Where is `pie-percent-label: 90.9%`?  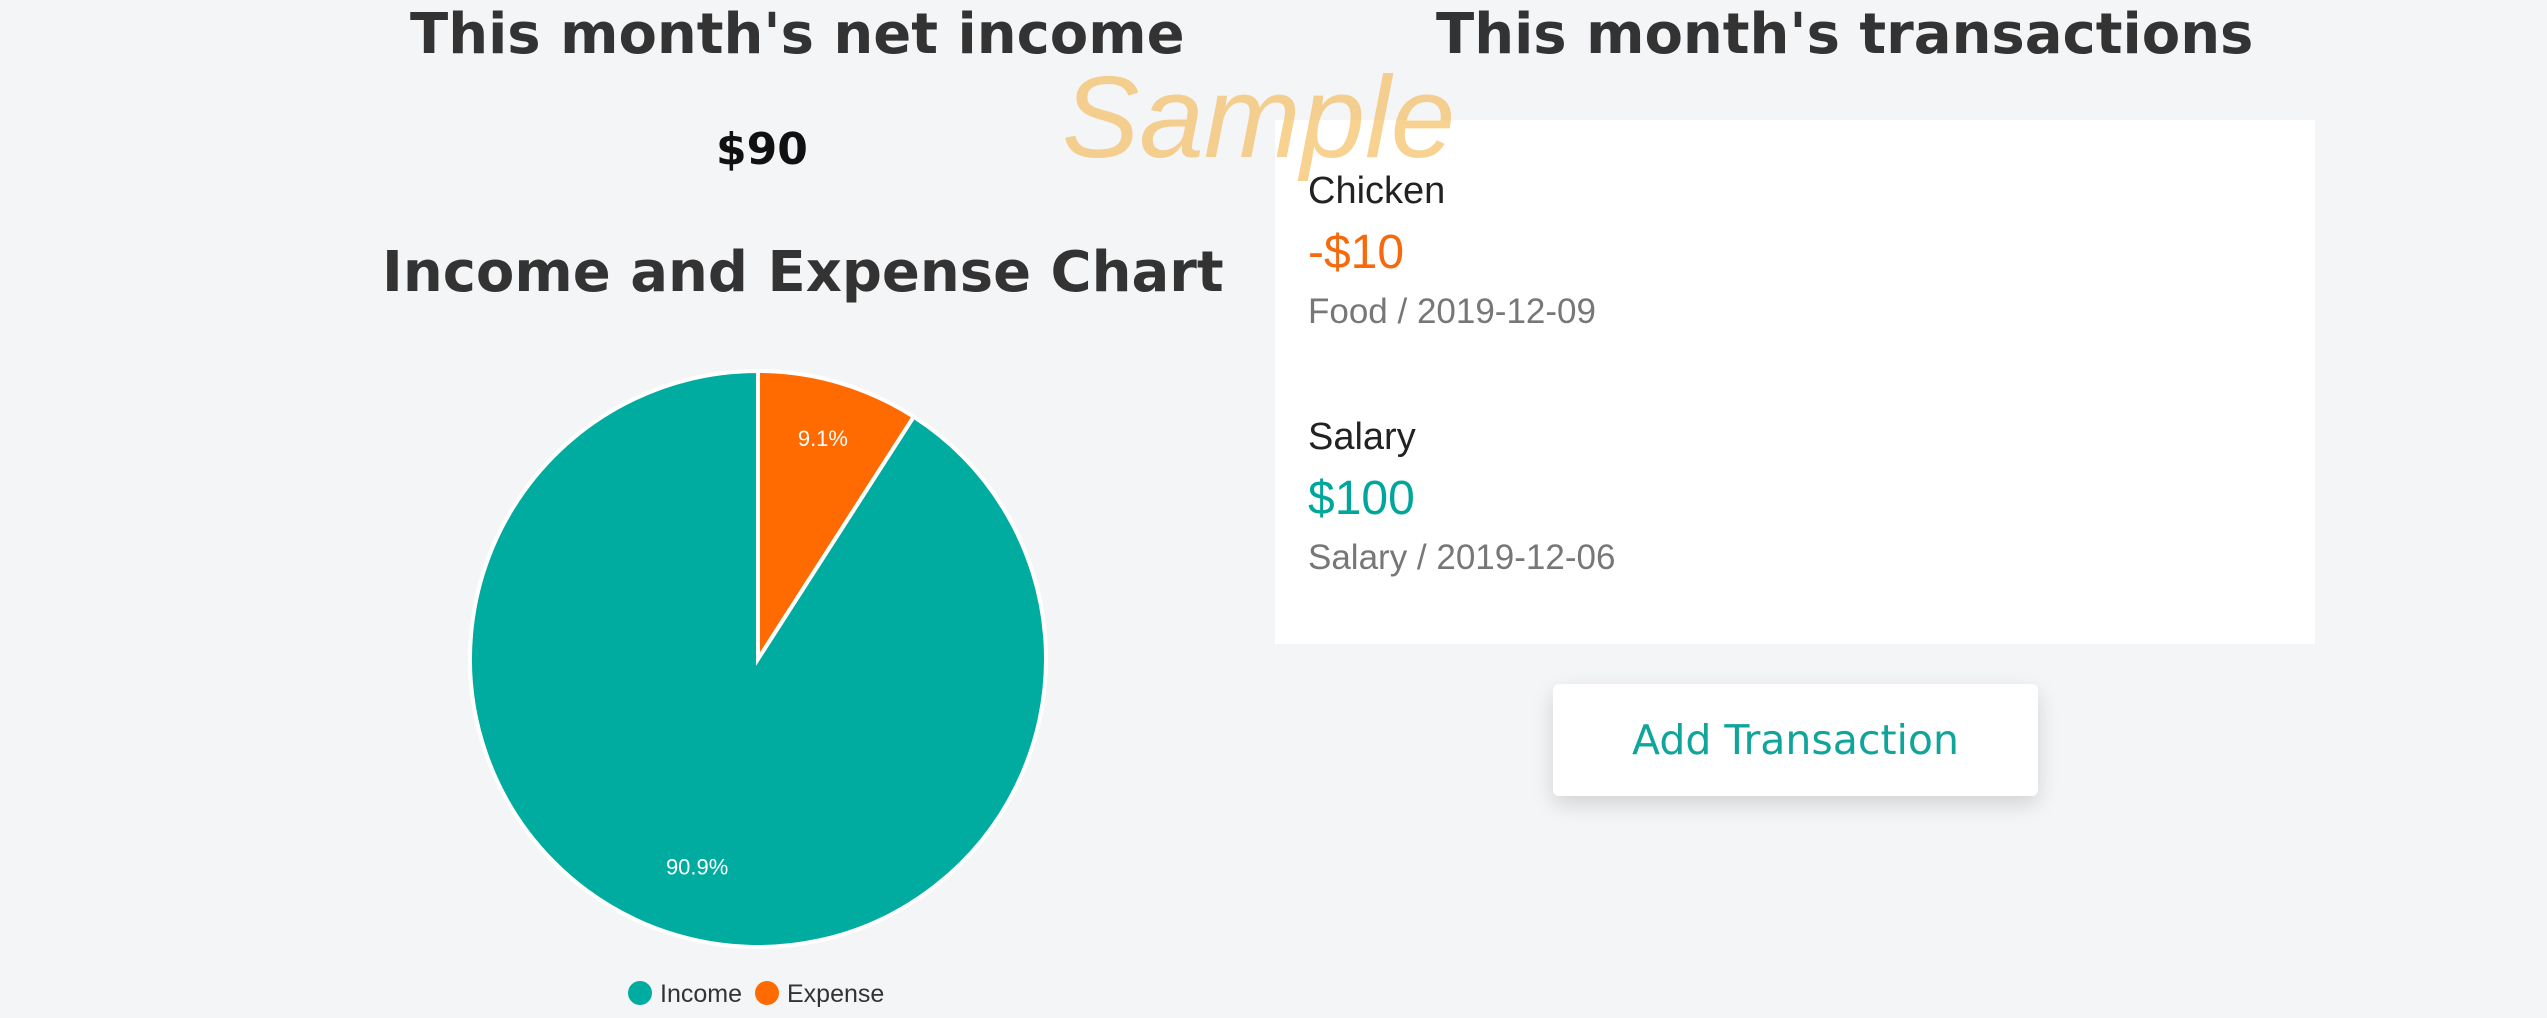
pie-percent-label: 90.9% is located at coordinates (697, 866).